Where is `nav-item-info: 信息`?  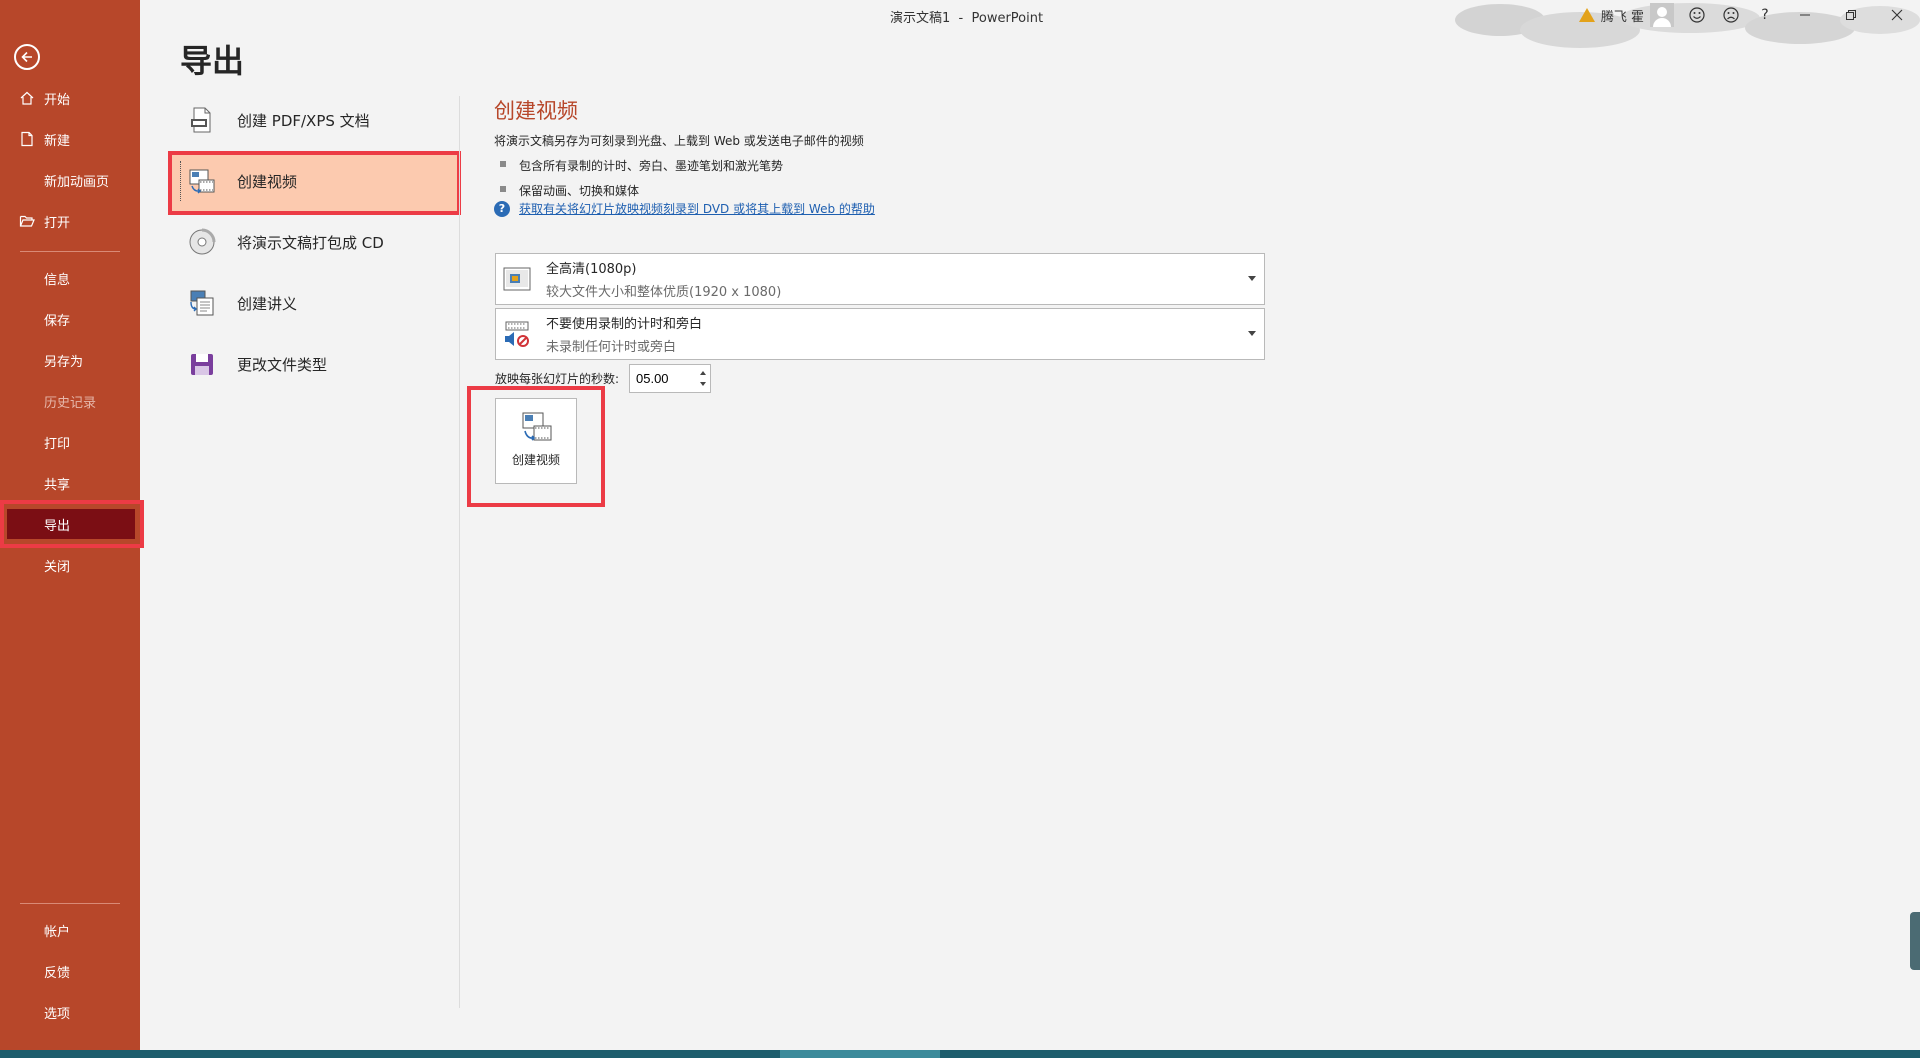 nav-item-info: 信息 is located at coordinates (70, 278).